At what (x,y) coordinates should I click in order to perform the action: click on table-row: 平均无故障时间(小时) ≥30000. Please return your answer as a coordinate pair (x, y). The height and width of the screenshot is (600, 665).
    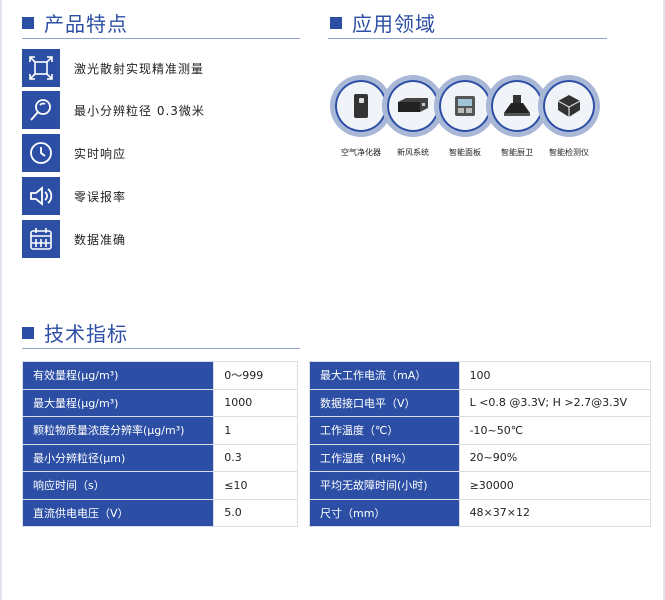
    Looking at the image, I should click on (480, 485).